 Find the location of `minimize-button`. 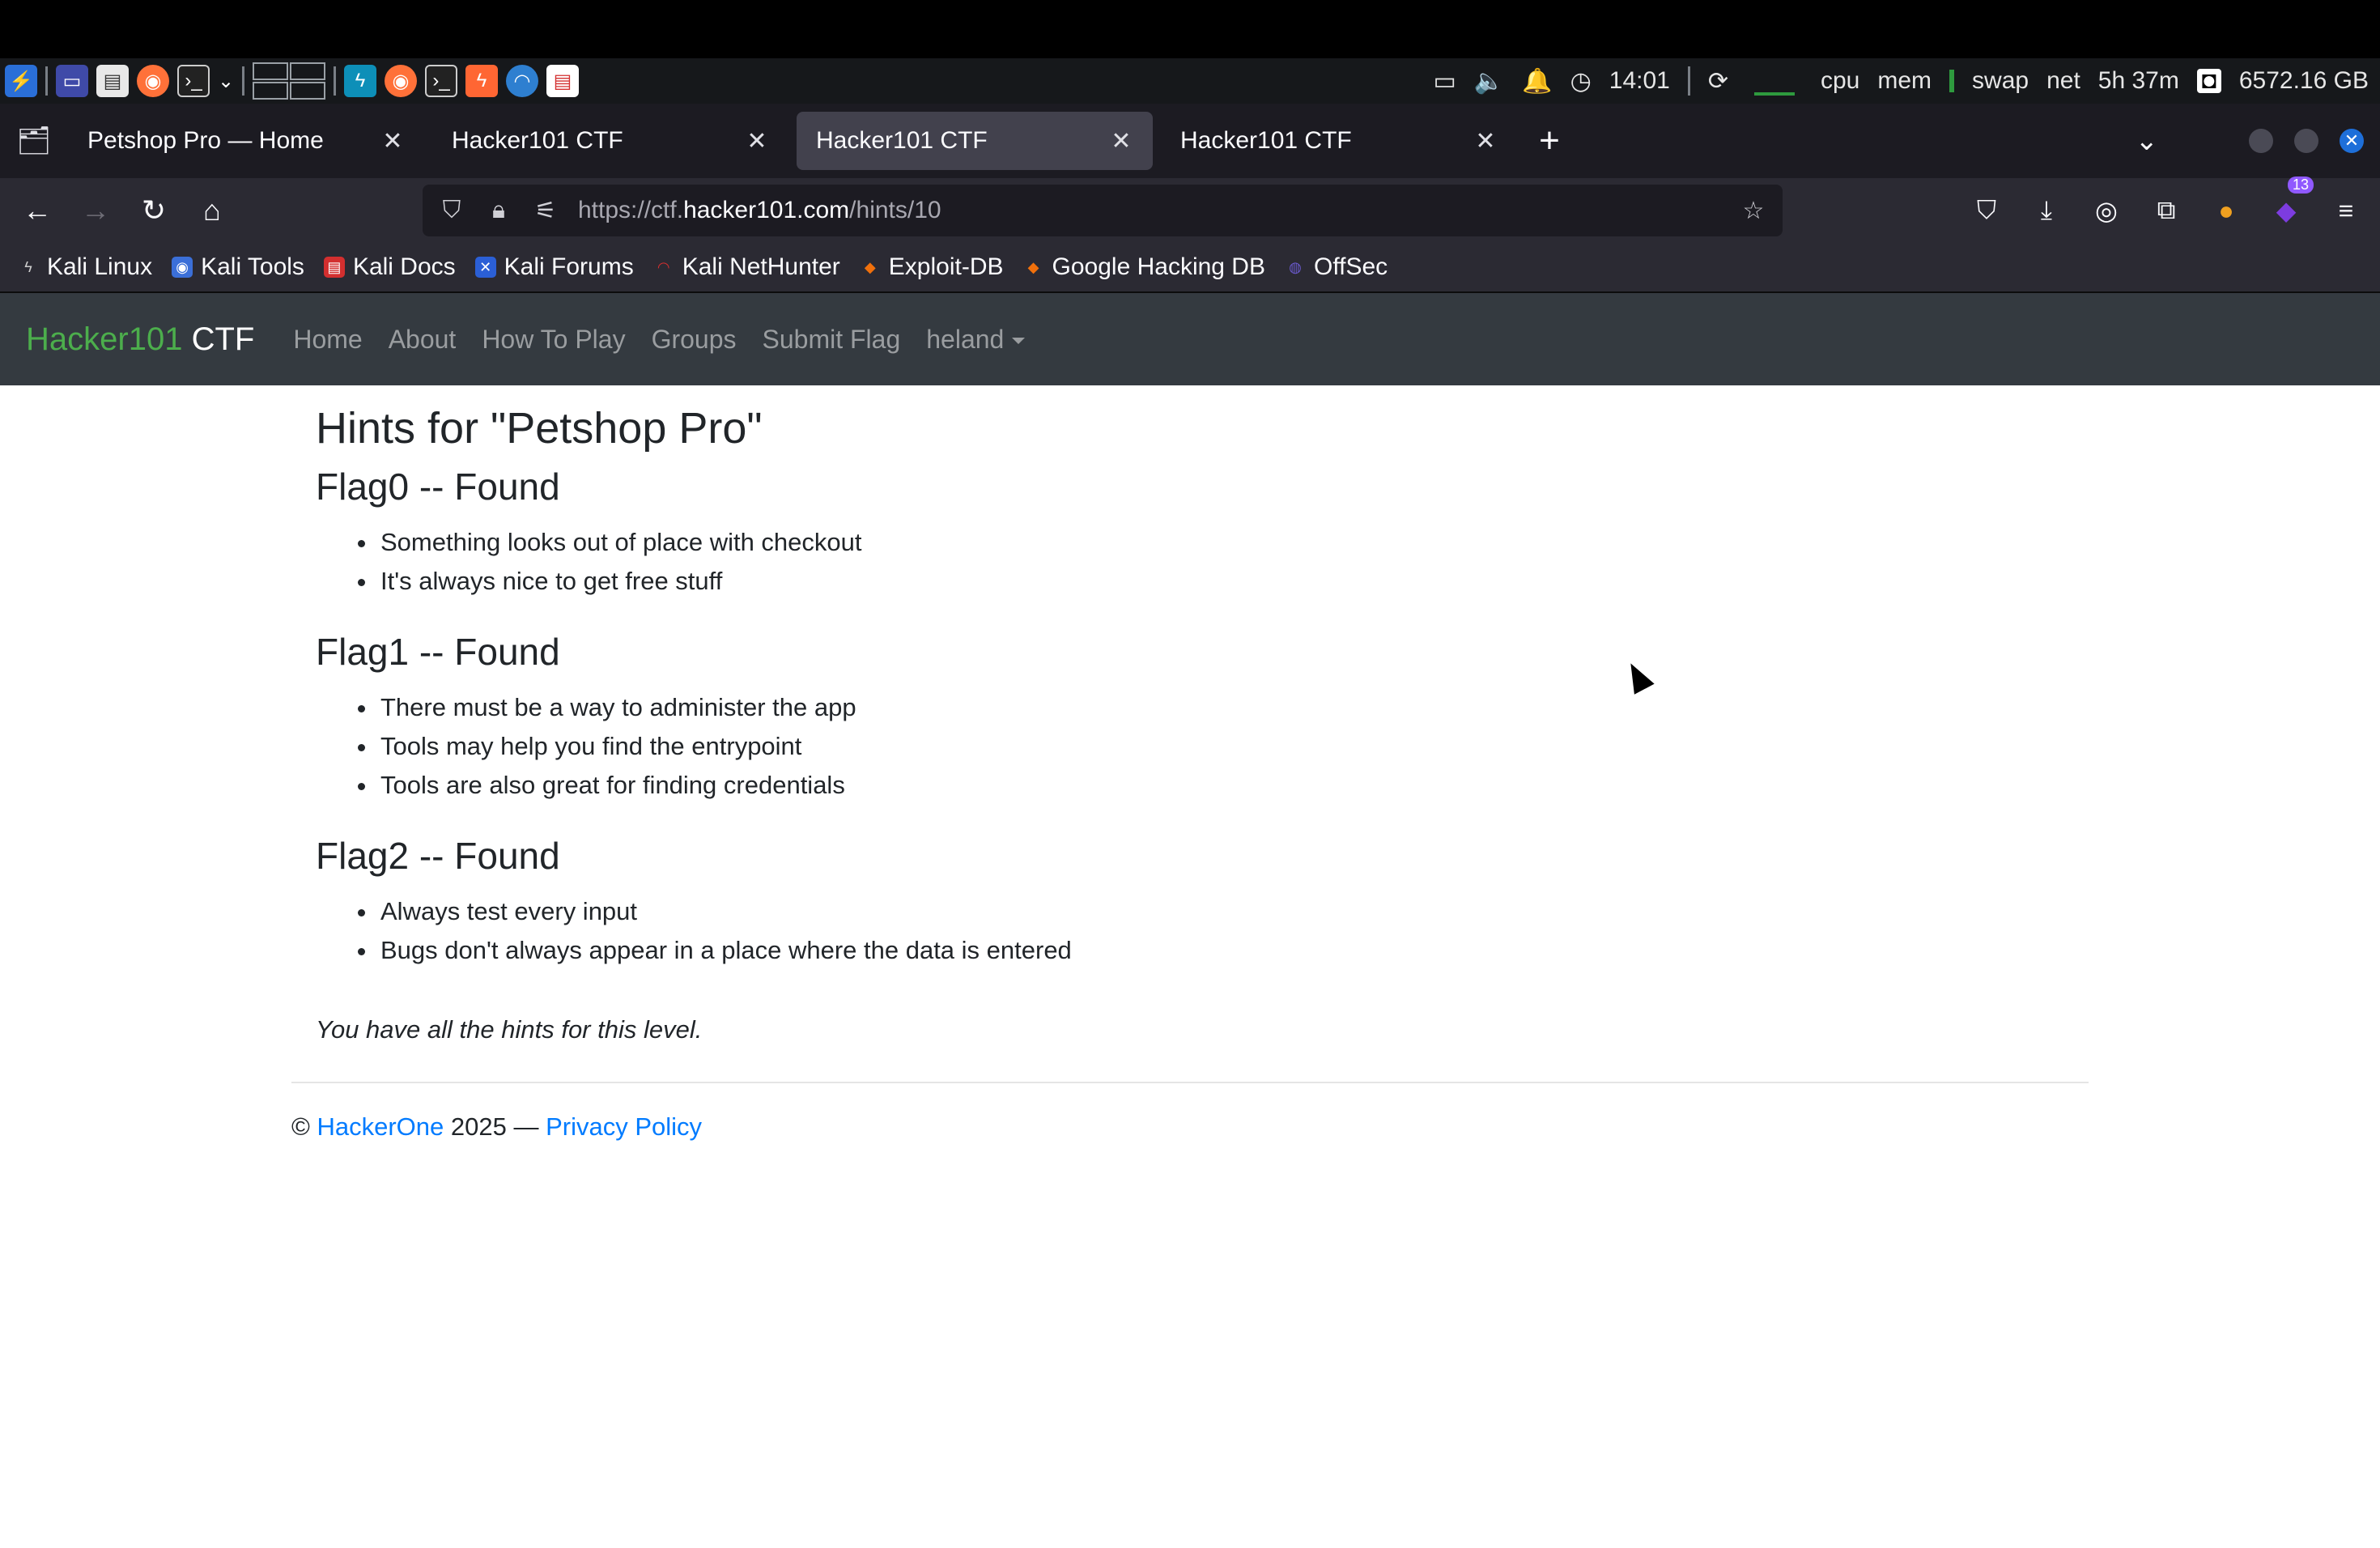

minimize-button is located at coordinates (2261, 141).